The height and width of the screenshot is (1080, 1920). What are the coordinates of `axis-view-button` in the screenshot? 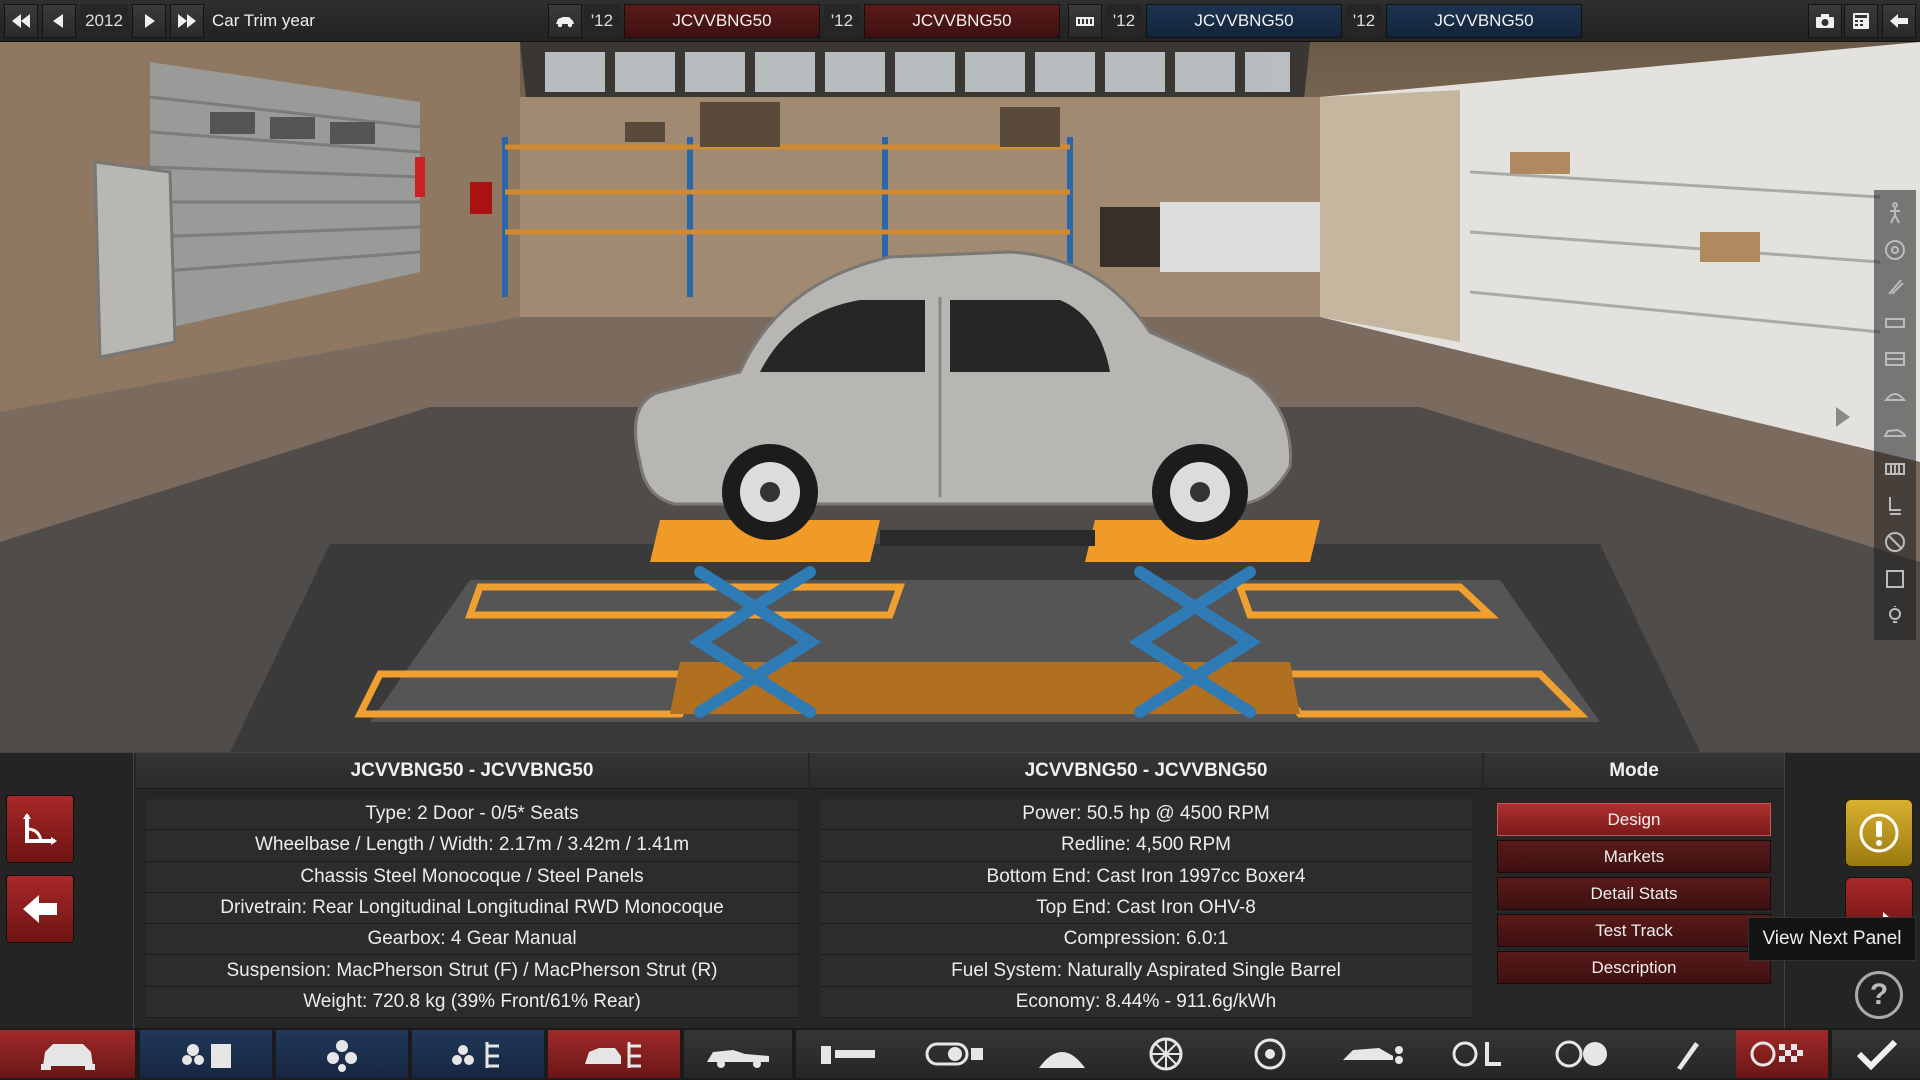 It's located at (40, 829).